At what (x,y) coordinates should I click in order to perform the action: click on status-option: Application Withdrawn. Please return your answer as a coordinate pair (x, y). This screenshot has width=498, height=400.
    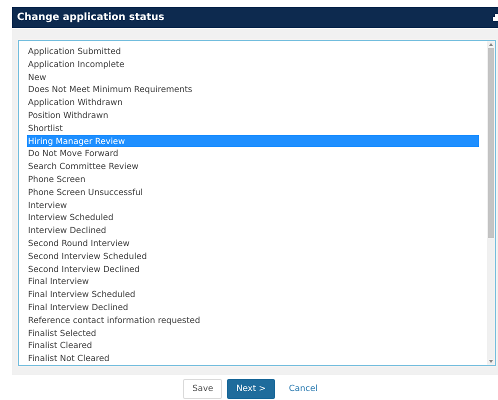
    Looking at the image, I should click on (253, 102).